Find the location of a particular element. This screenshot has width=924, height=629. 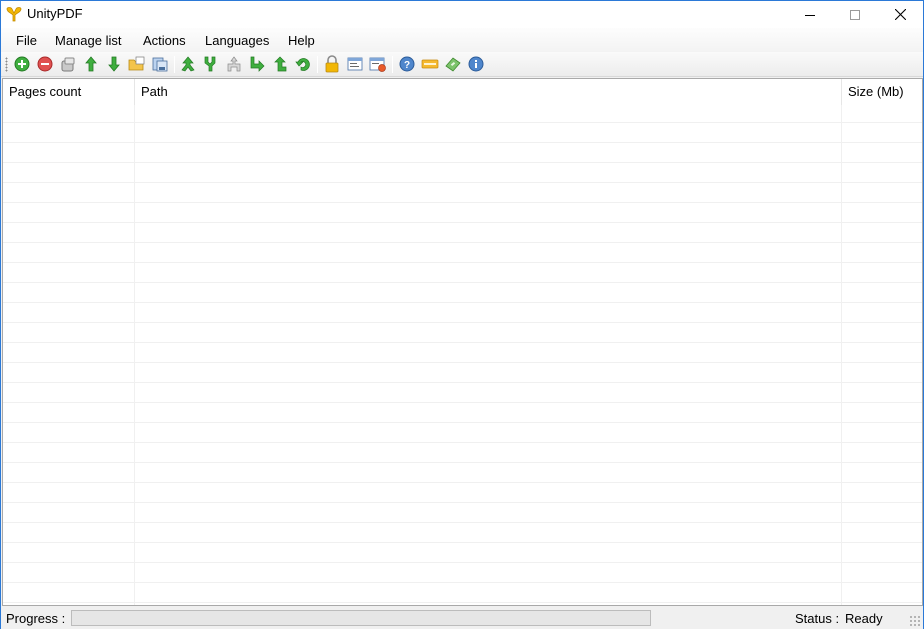

menu-bar: File Manage list Actions Languages Help is located at coordinates (462, 40).